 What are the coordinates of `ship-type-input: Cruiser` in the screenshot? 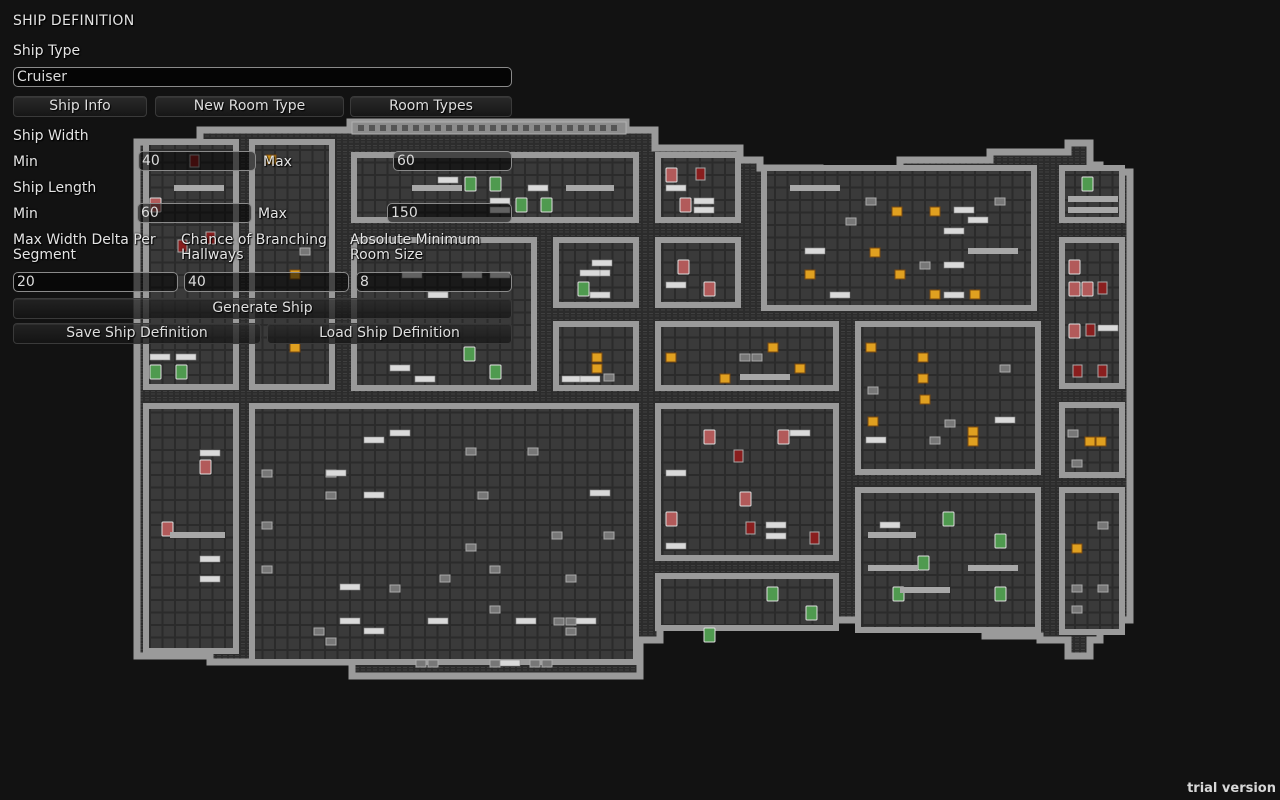 It's located at (262, 77).